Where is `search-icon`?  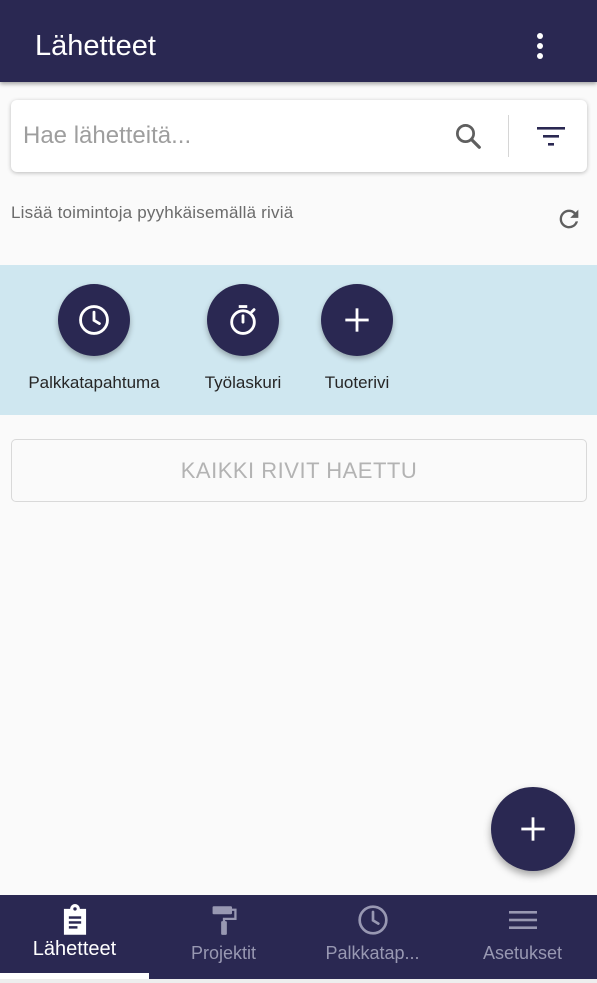
search-icon is located at coordinates (468, 136).